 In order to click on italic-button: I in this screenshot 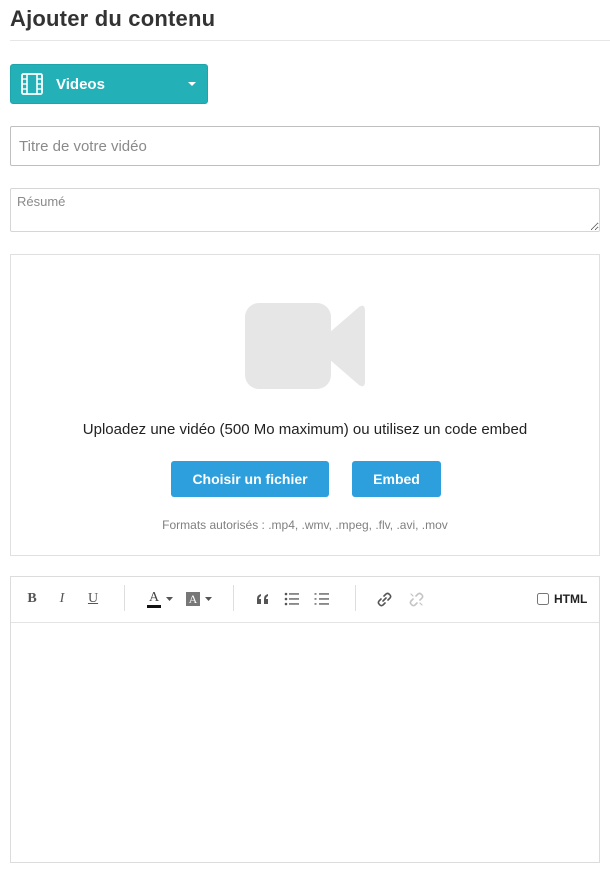, I will do `click(62, 599)`.